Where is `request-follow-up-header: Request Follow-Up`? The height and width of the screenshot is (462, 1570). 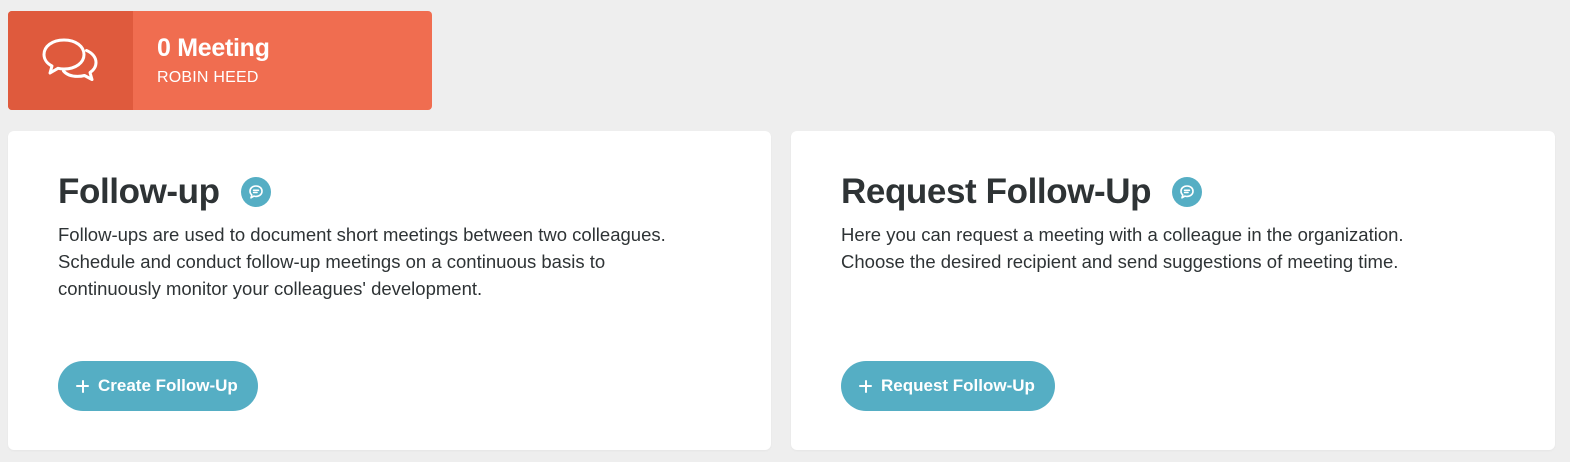
request-follow-up-header: Request Follow-Up is located at coordinates (1022, 192).